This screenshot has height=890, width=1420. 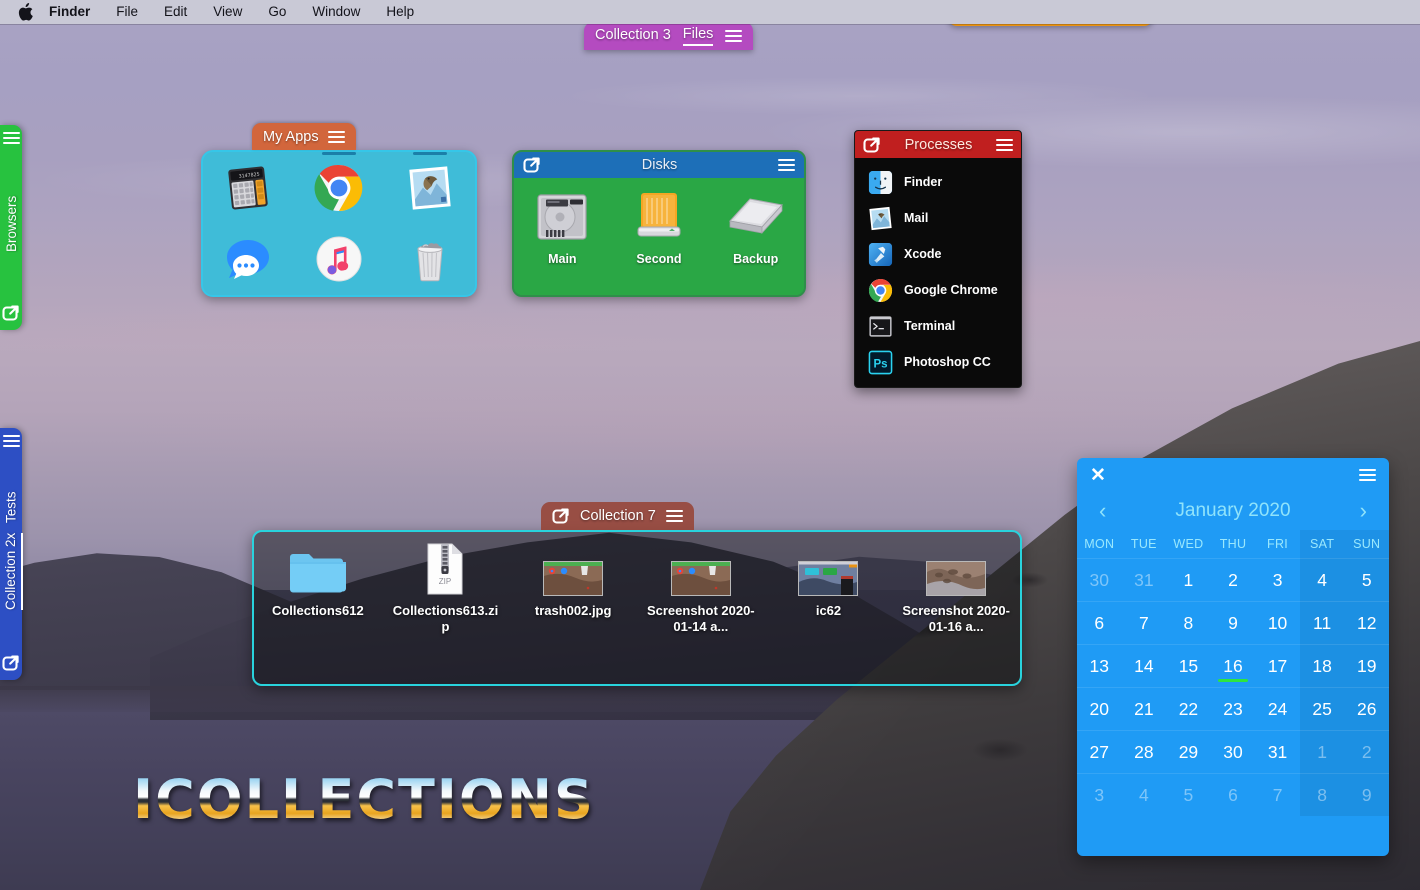 I want to click on calendar-day: 20, so click(x=1099, y=708).